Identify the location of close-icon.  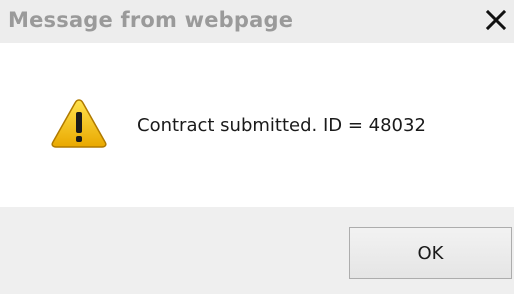
(496, 20).